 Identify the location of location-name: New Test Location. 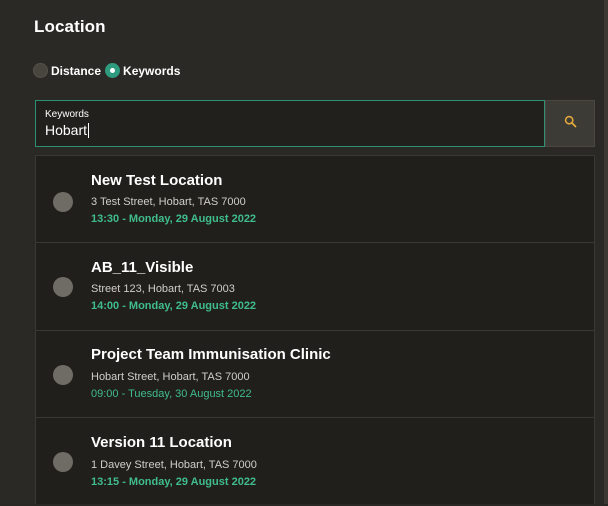
(157, 180).